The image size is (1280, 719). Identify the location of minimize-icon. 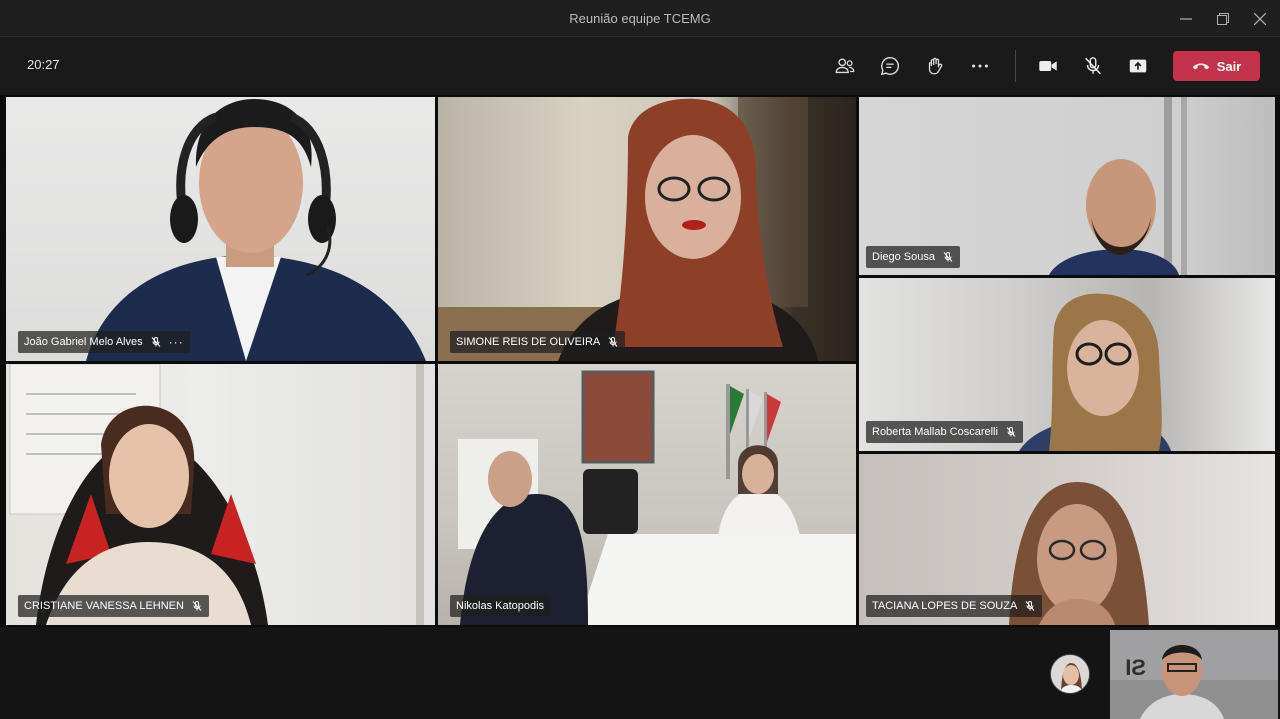
(1186, 19).